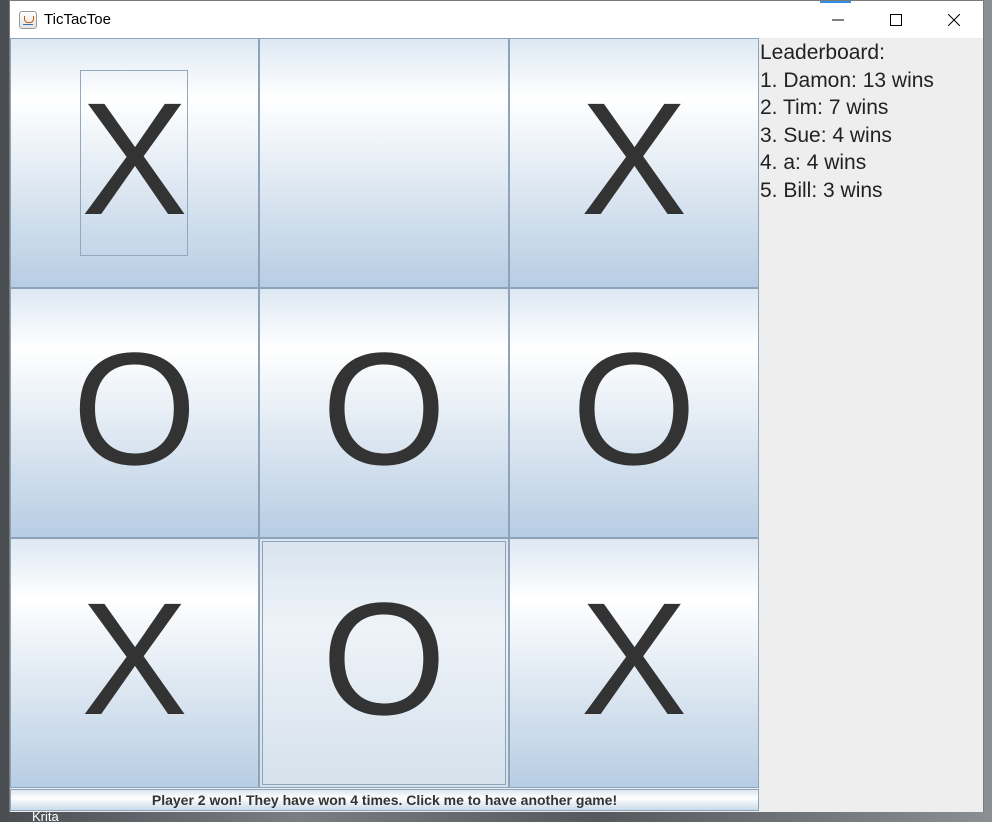  I want to click on maximize-button, so click(896, 19).